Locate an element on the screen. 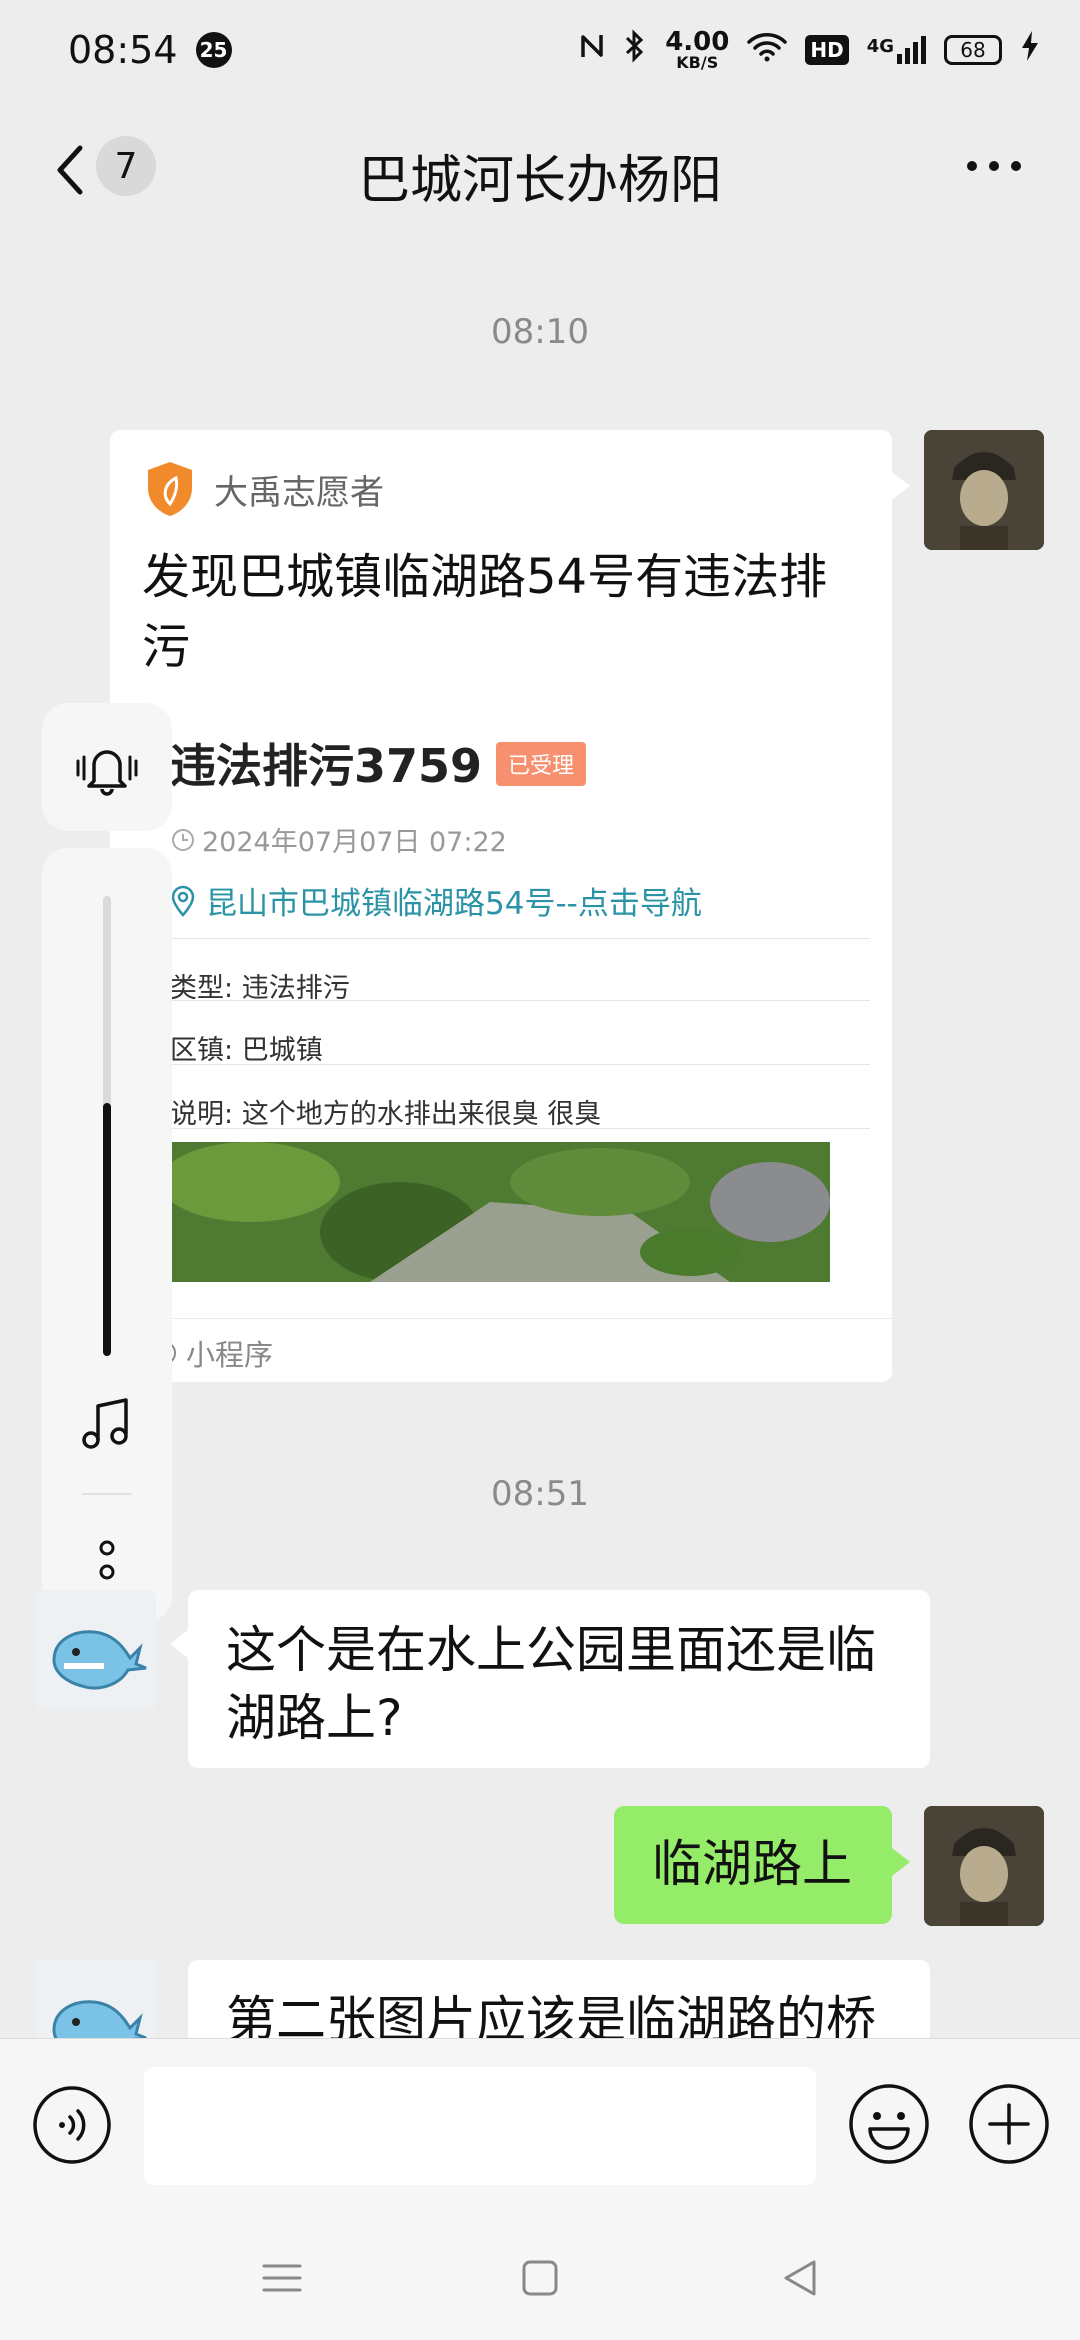  plus-icon is located at coordinates (1009, 2124).